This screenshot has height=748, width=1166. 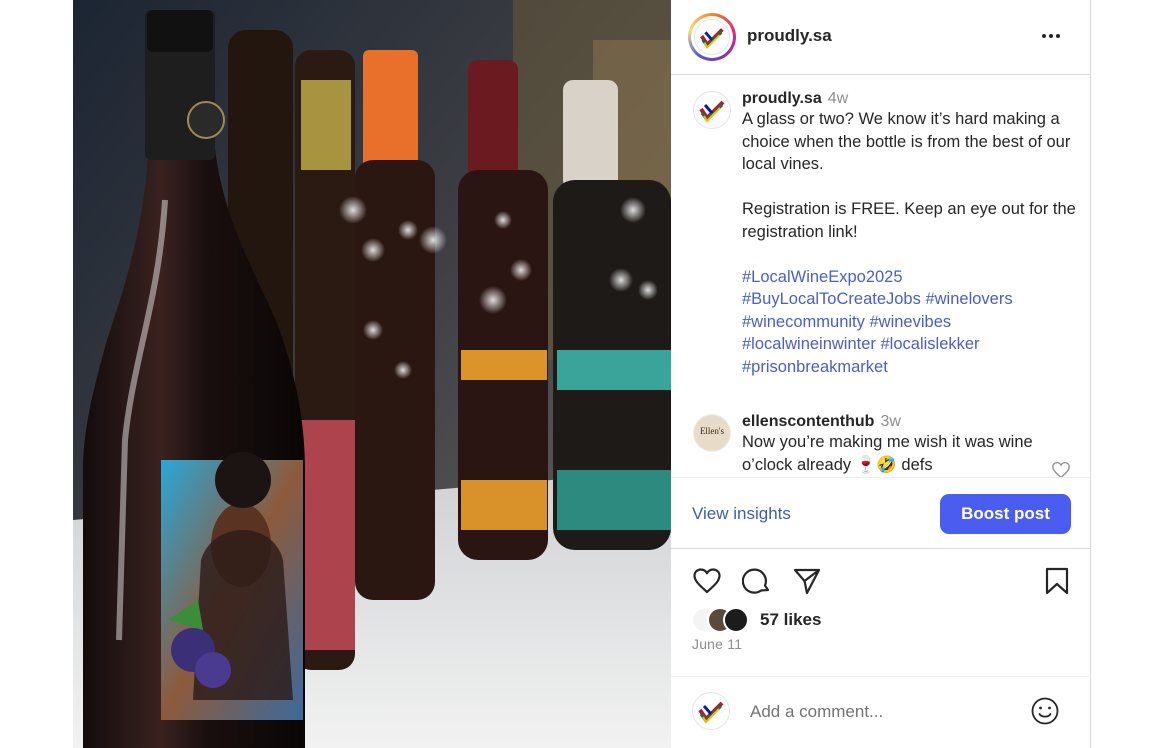 What do you see at coordinates (808, 421) in the screenshot?
I see `comment-username: ellenscontenthub` at bounding box center [808, 421].